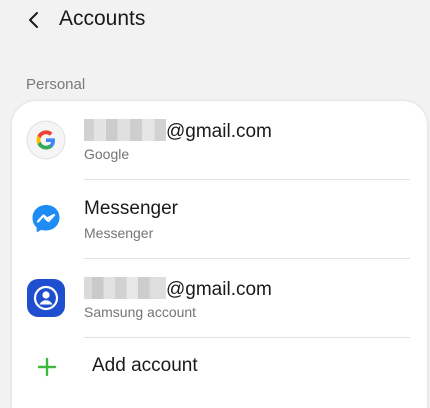  Describe the element at coordinates (47, 367) in the screenshot. I see `plus-icon` at that location.